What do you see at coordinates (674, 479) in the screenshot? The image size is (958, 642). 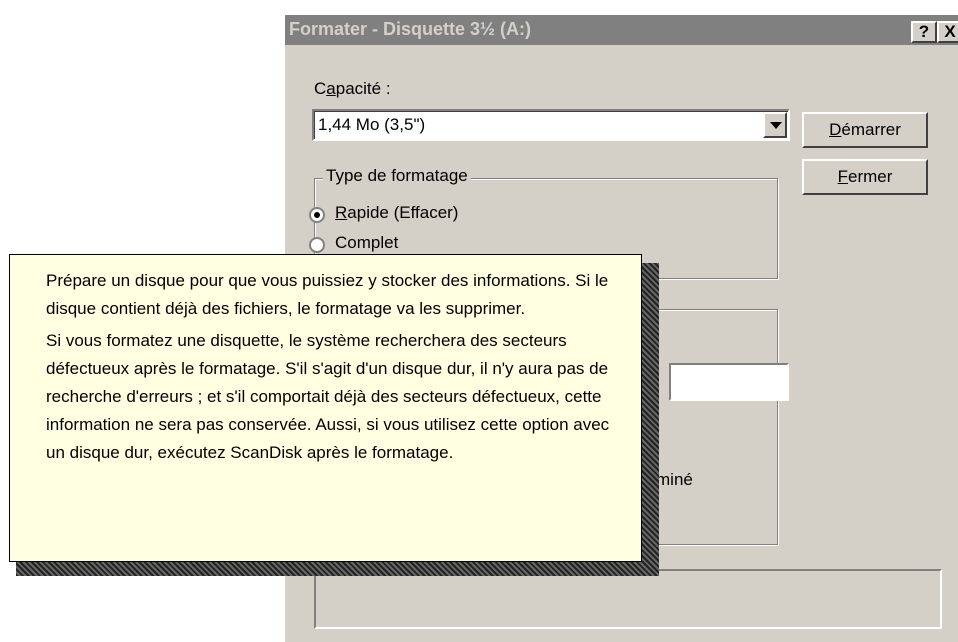 I see `partial-option-label: miné` at bounding box center [674, 479].